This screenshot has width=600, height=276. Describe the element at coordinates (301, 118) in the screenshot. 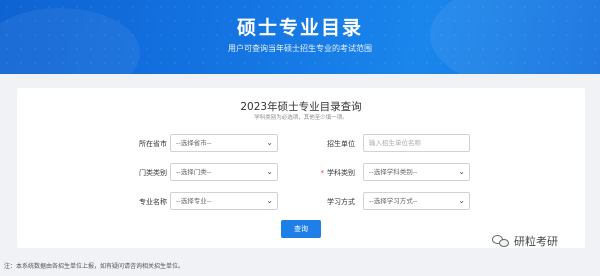

I see `form-hint: 学科类别为必选项，其他至少填一项。` at that location.